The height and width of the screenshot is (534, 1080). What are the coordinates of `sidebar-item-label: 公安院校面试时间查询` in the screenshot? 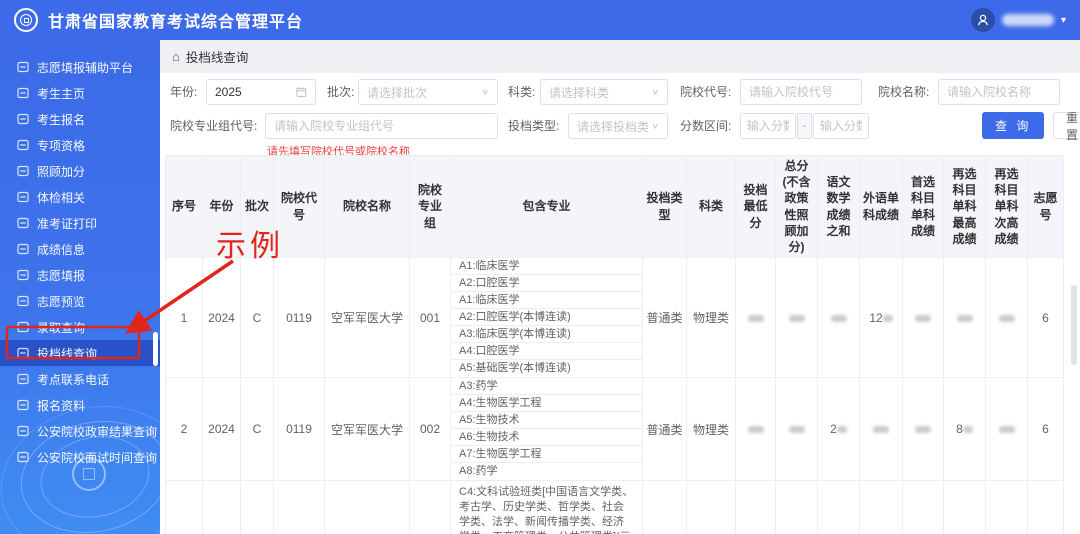 It's located at (97, 457).